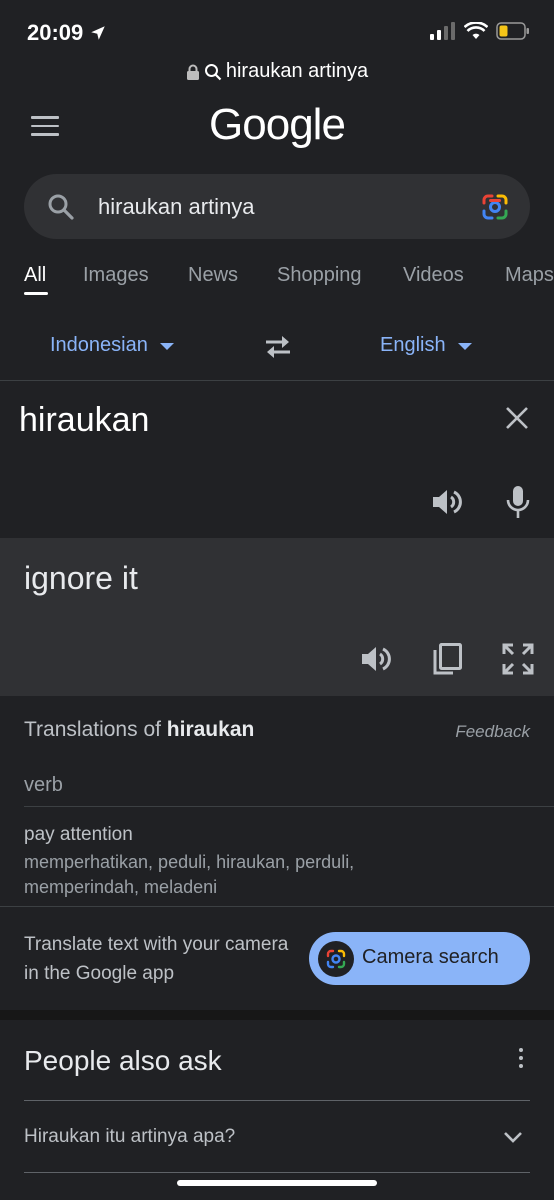  I want to click on search-query: hiraukan artinya, so click(176, 207).